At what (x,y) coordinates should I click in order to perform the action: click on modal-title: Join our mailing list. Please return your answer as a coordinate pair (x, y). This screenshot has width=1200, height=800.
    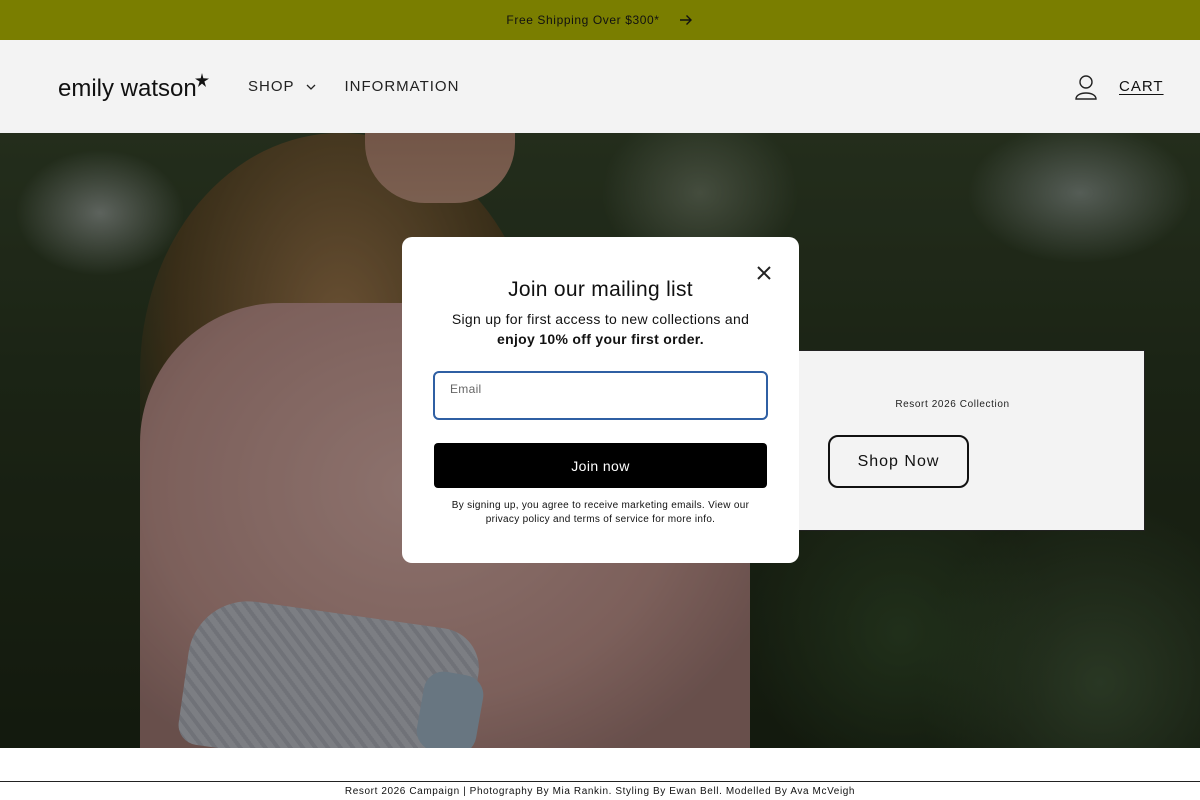
    Looking at the image, I should click on (600, 289).